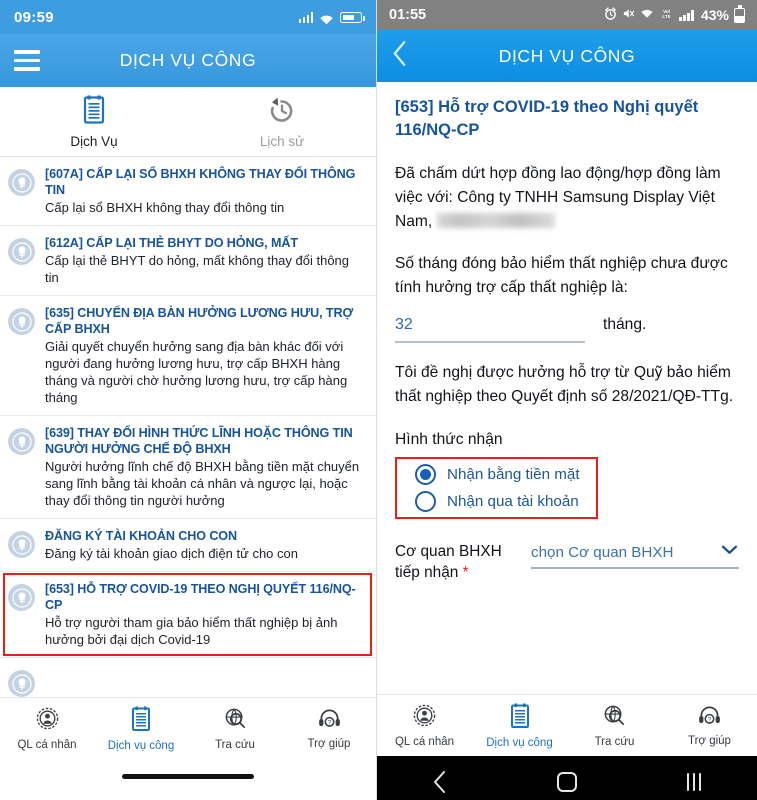  I want to click on months-input-value: 32, so click(404, 325).